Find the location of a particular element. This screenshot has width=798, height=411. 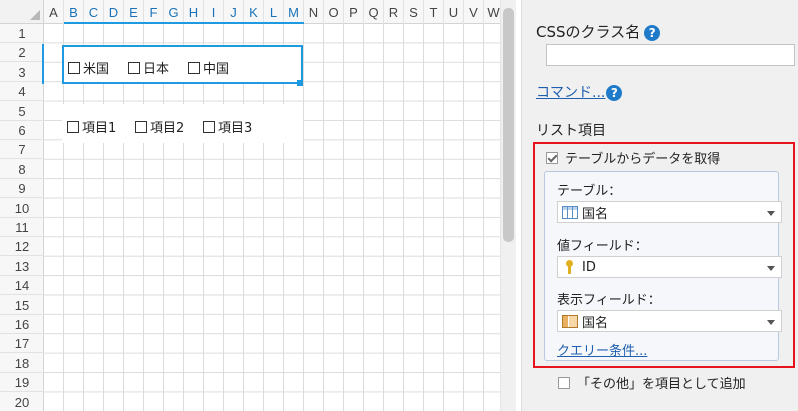

checkbox-item: 中国 is located at coordinates (208, 67).